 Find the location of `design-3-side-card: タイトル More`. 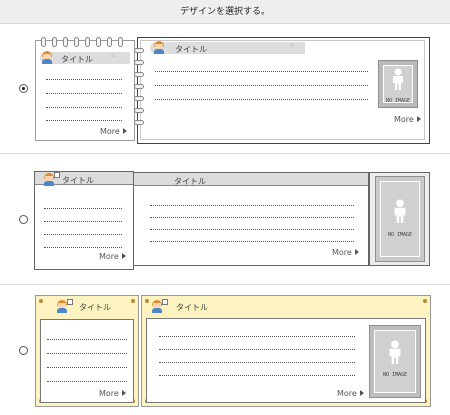

design-3-side-card: タイトル More is located at coordinates (87, 351).